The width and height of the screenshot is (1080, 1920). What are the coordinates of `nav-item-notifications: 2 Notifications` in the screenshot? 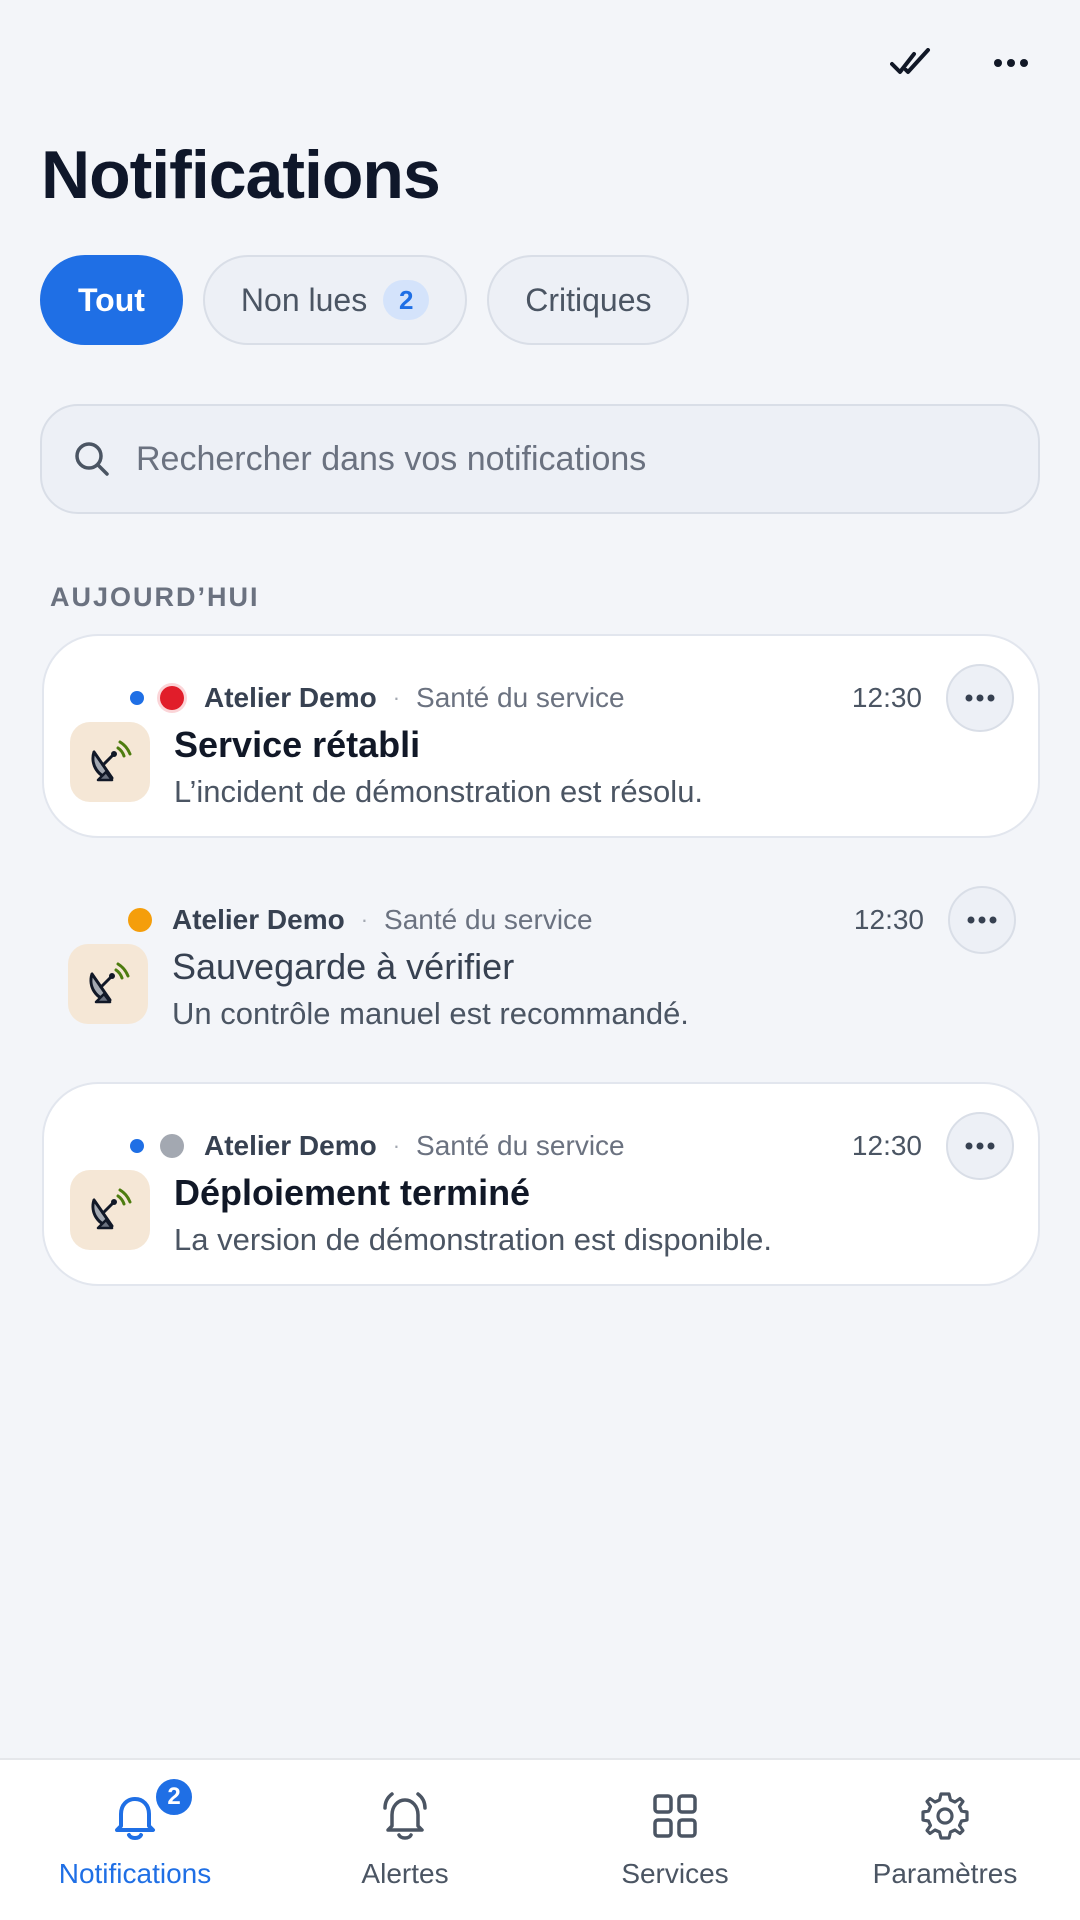 It's located at (135, 1840).